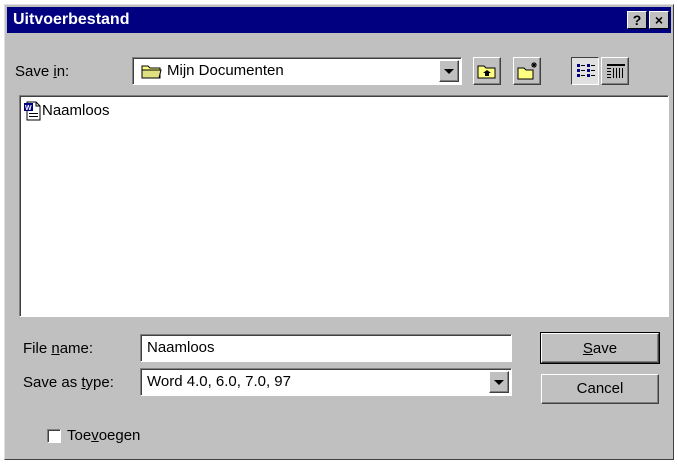 The height and width of the screenshot is (464, 678). I want to click on save-as-type-dropdown-button, so click(499, 382).